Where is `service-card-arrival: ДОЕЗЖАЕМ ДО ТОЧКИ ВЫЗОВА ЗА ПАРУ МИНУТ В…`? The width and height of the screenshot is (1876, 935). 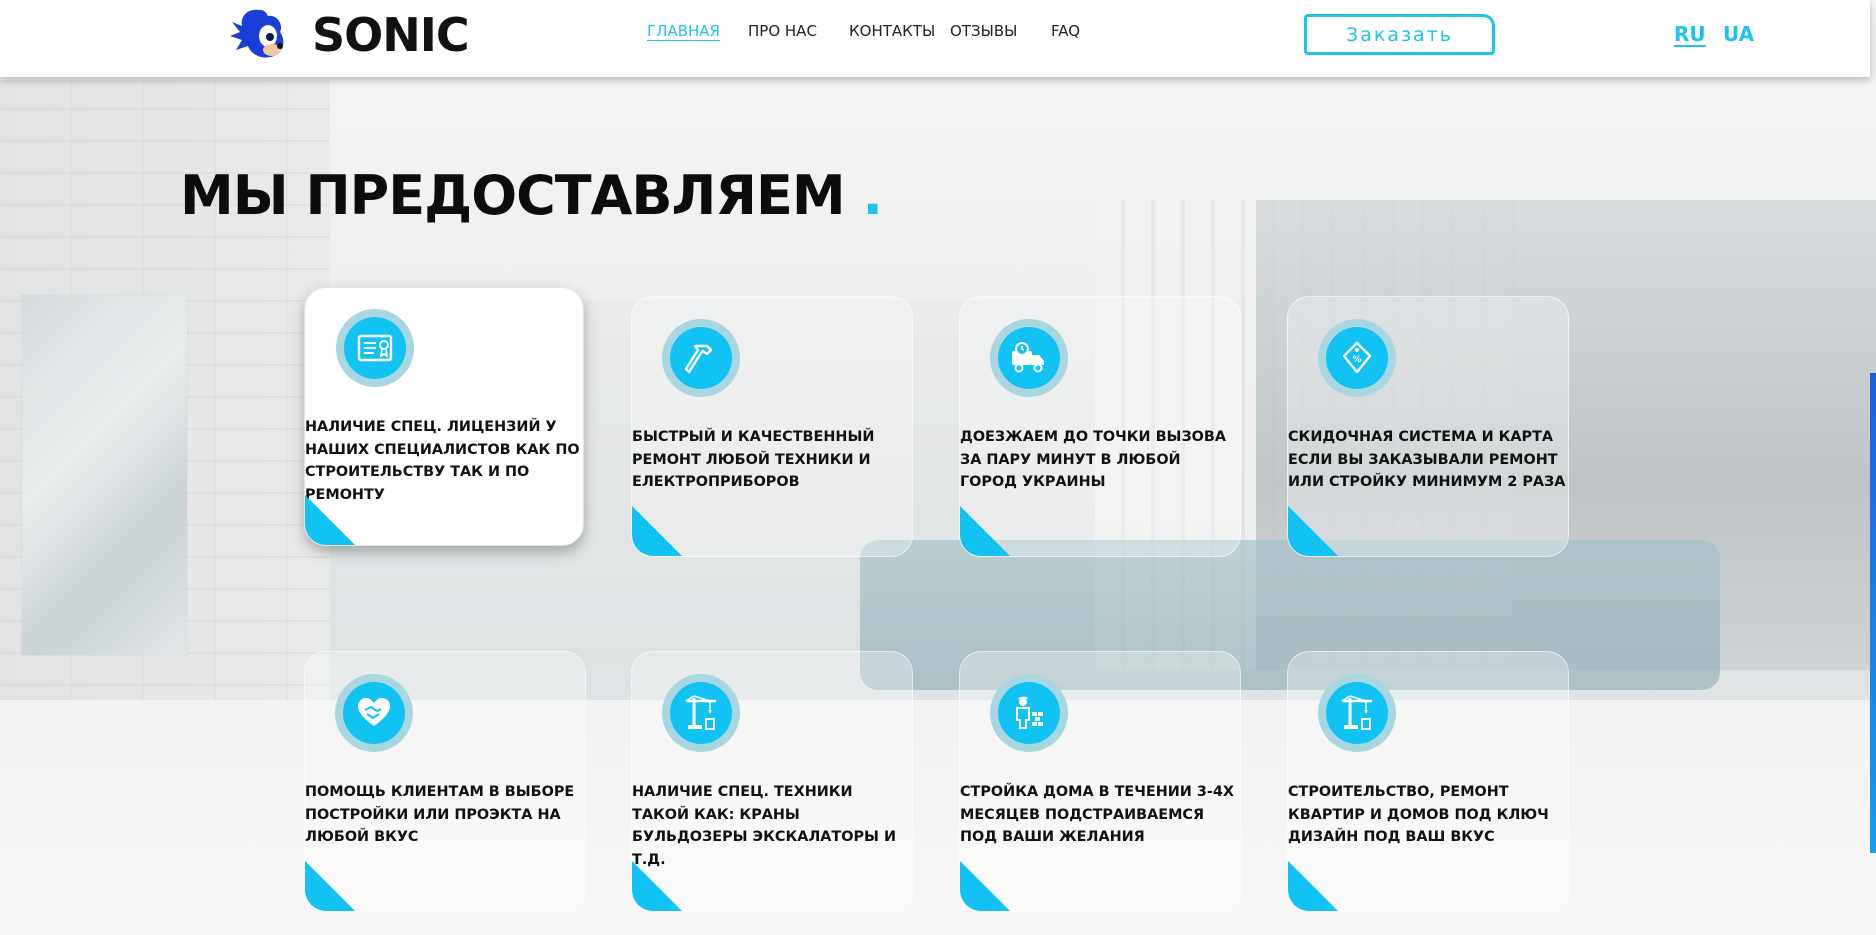
service-card-arrival: ДОЕЗЖАЕМ ДО ТОЧКИ ВЫЗОВА ЗА ПАРУ МИНУТ В… is located at coordinates (1100, 426).